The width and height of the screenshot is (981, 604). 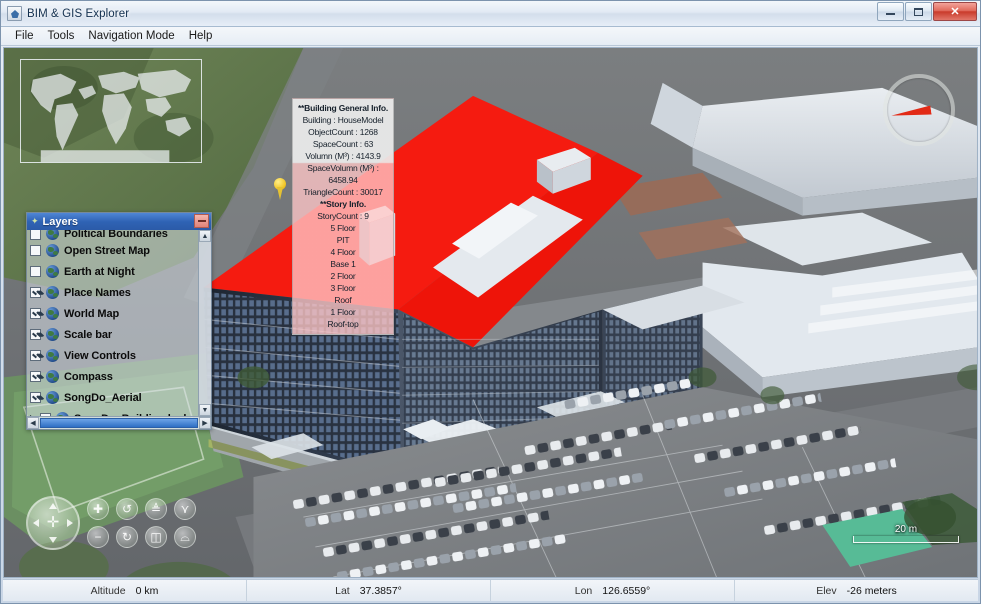 I want to click on rotate-cw-icon: ↻, so click(x=127, y=537).